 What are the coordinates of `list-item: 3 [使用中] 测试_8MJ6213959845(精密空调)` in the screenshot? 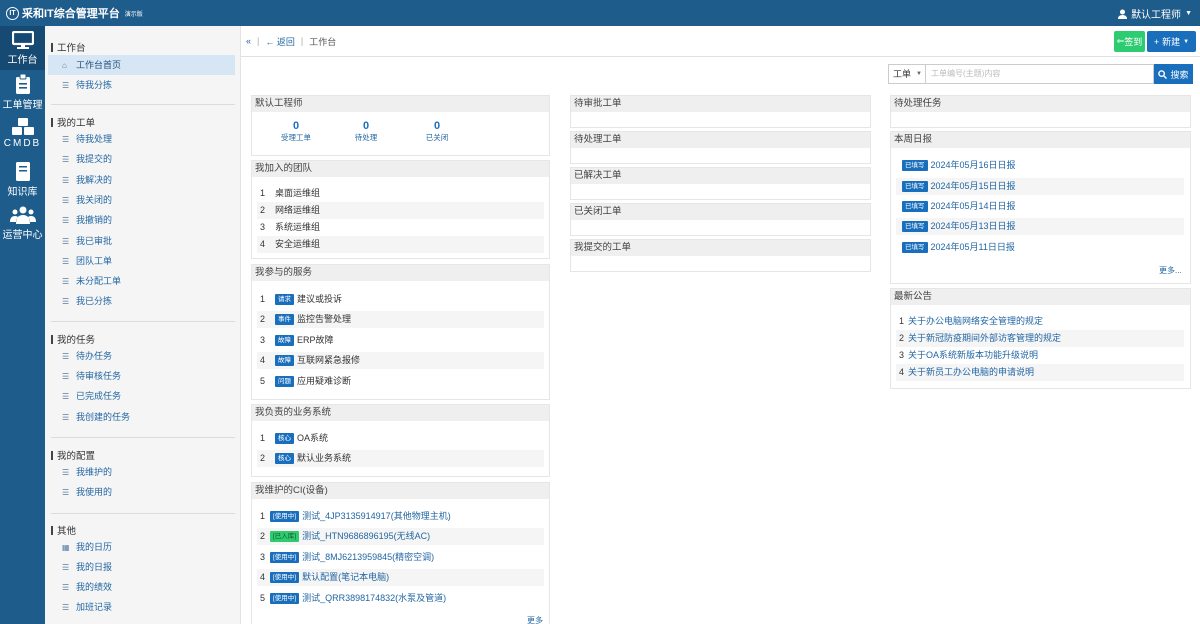 It's located at (400, 557).